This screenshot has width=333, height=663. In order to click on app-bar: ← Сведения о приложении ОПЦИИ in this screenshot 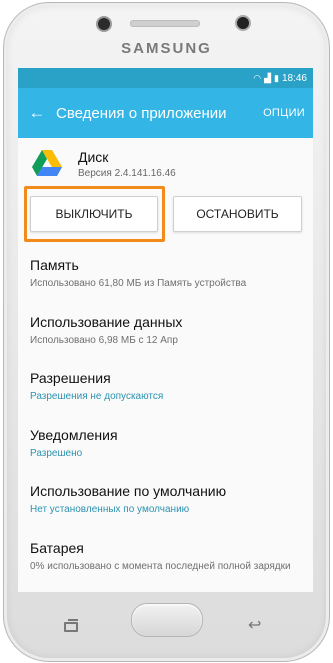, I will do `click(165, 113)`.